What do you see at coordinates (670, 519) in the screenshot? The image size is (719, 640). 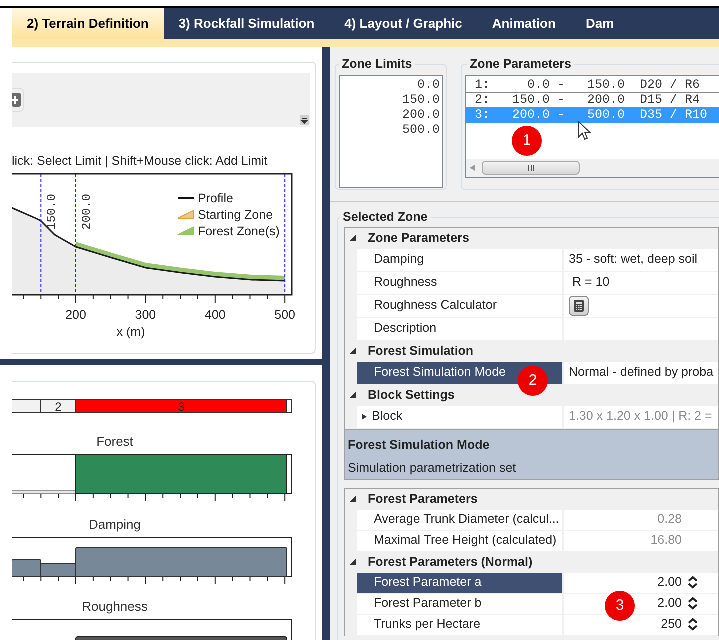 I see `property-value: 0.28` at bounding box center [670, 519].